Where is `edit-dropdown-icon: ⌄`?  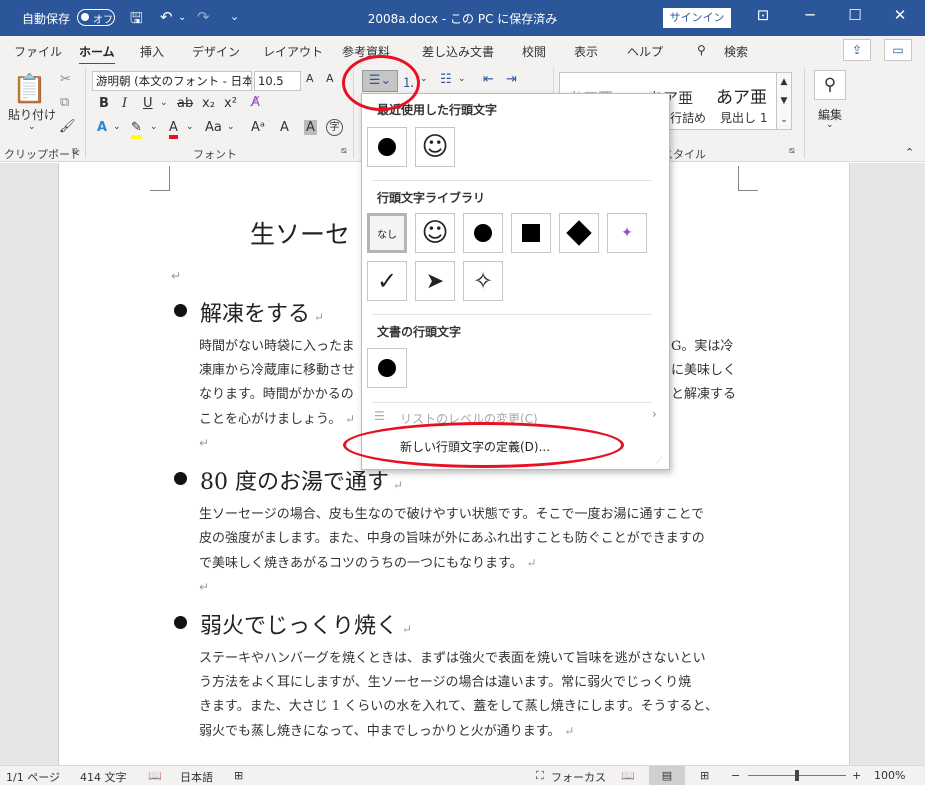 edit-dropdown-icon: ⌄ is located at coordinates (830, 125).